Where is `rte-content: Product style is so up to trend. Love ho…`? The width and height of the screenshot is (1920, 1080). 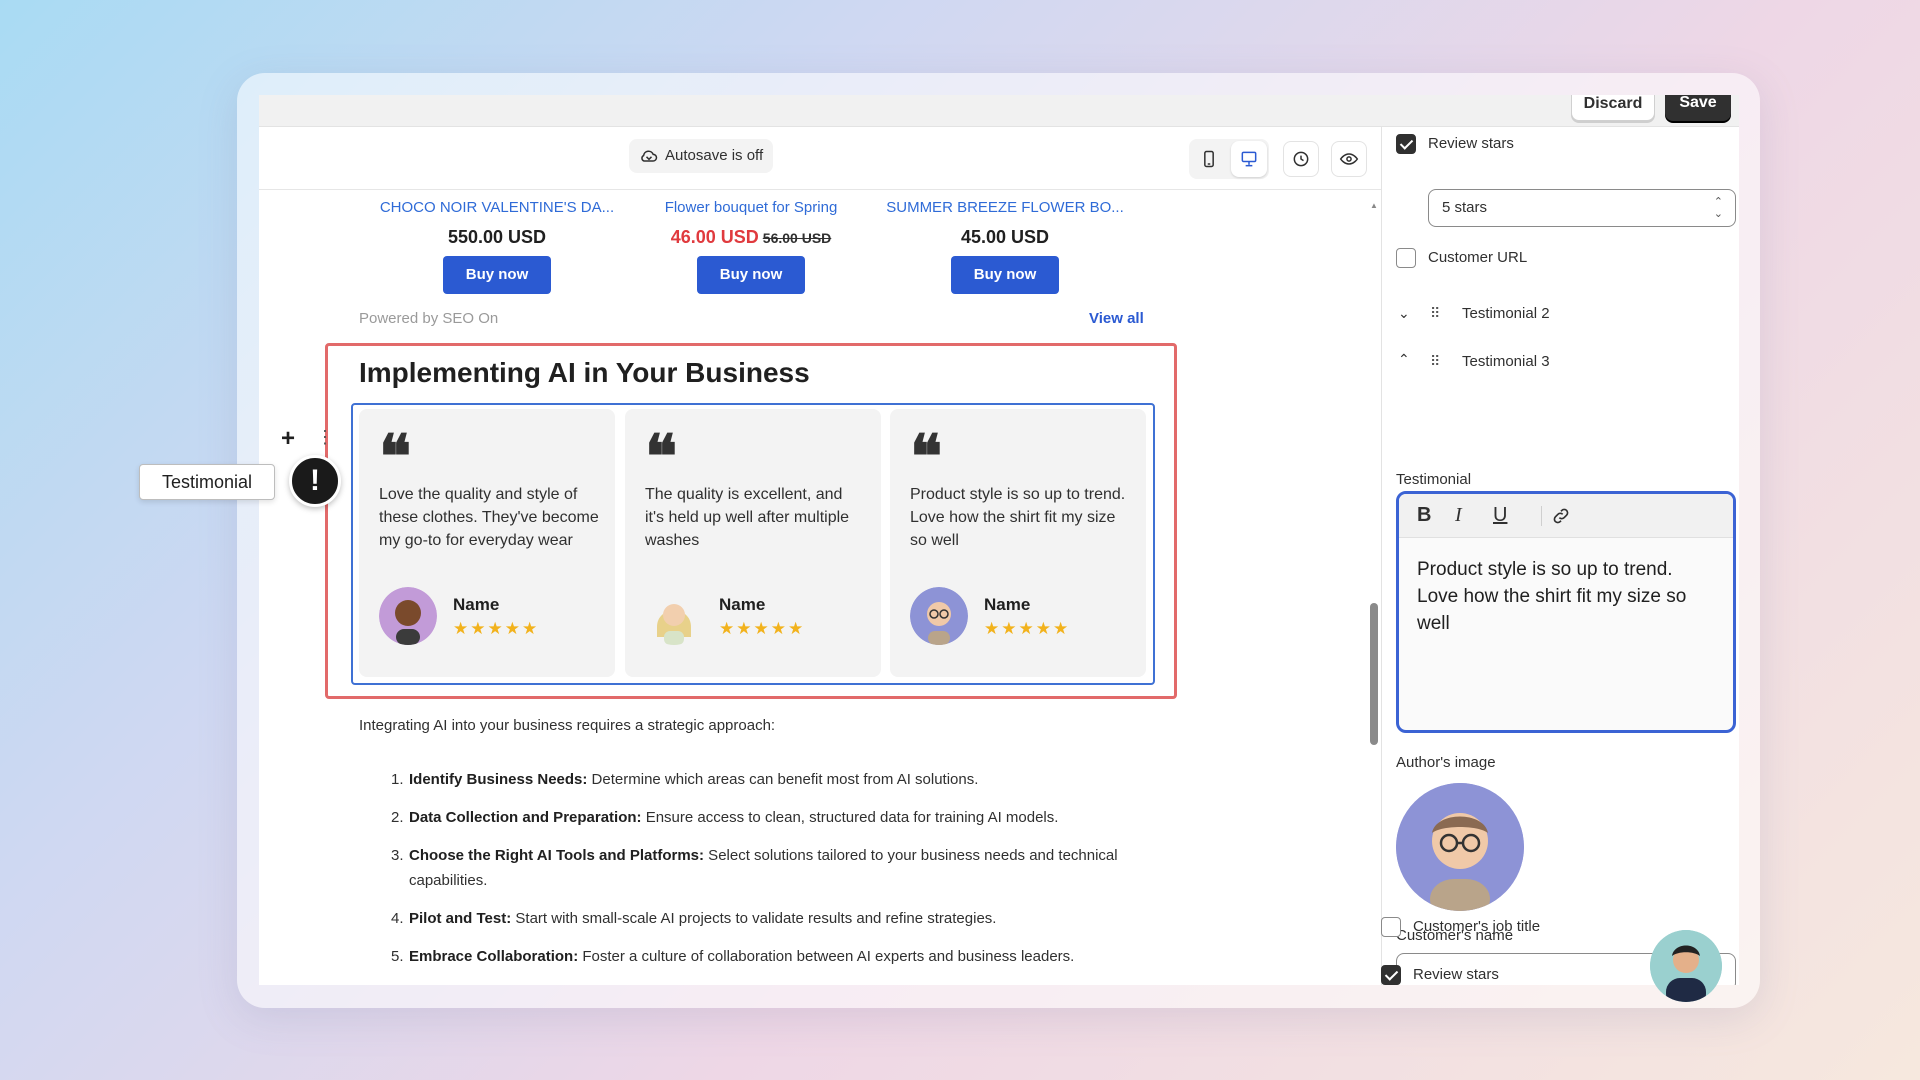 rte-content: Product style is so up to trend. Love ho… is located at coordinates (1566, 596).